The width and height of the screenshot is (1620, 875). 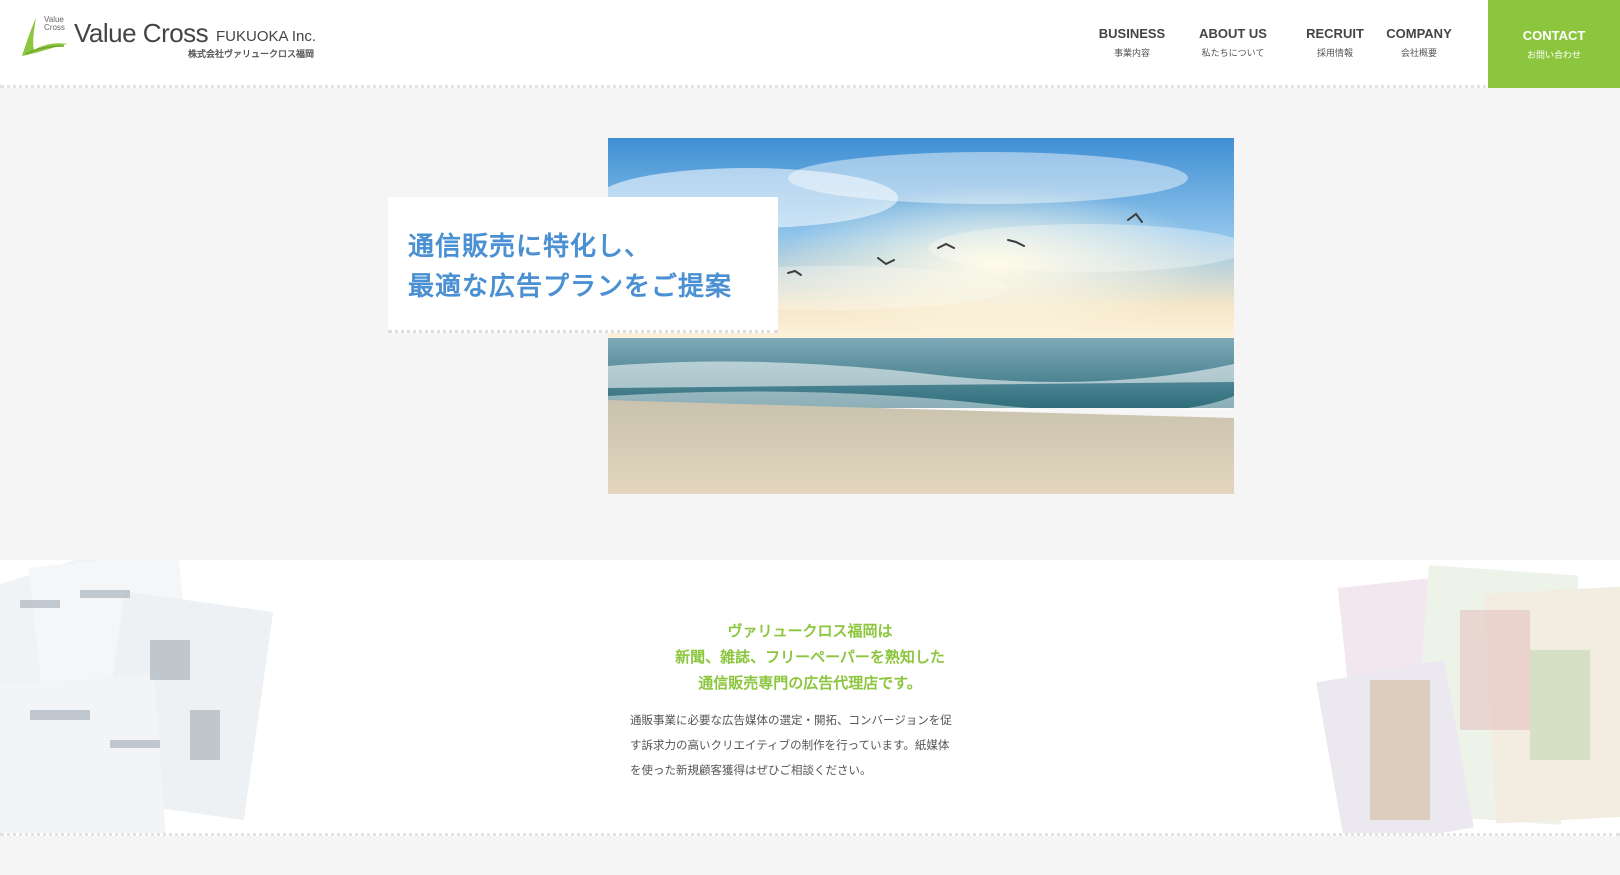 I want to click on nav-business: BUSINESS 事業内容, so click(x=1132, y=42).